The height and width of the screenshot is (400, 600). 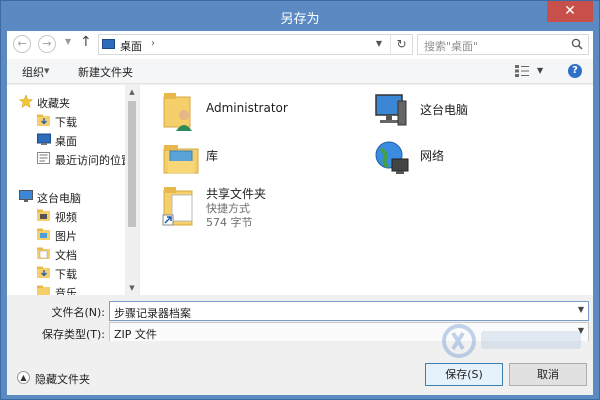 I want to click on save-button: 保存(S), so click(x=464, y=374).